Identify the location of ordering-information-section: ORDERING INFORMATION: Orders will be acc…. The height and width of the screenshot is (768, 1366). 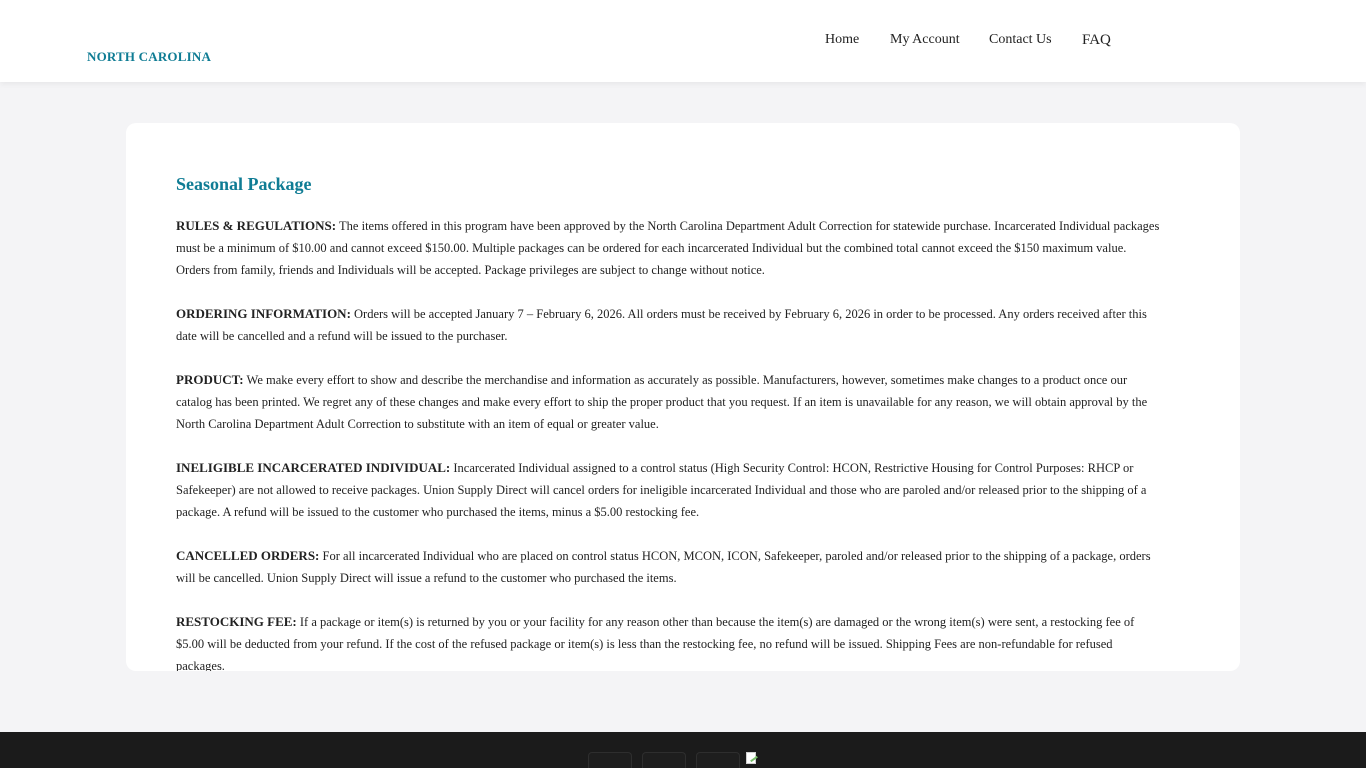
(668, 325).